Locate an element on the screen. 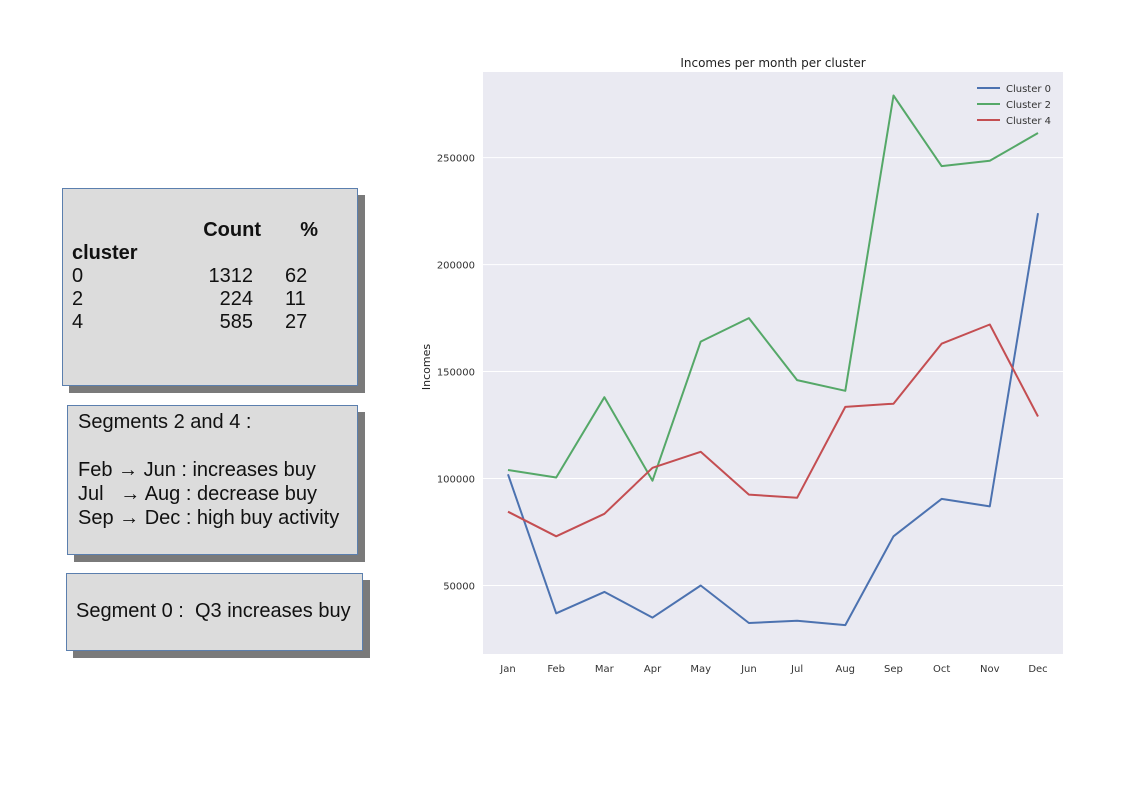 The image size is (1123, 794). legend-label: Cluster 2 is located at coordinates (1028, 105).